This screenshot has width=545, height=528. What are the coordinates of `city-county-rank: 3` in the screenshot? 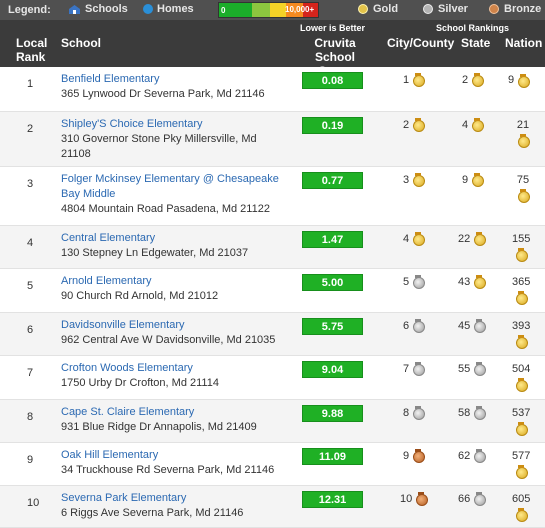 It's located at (414, 180).